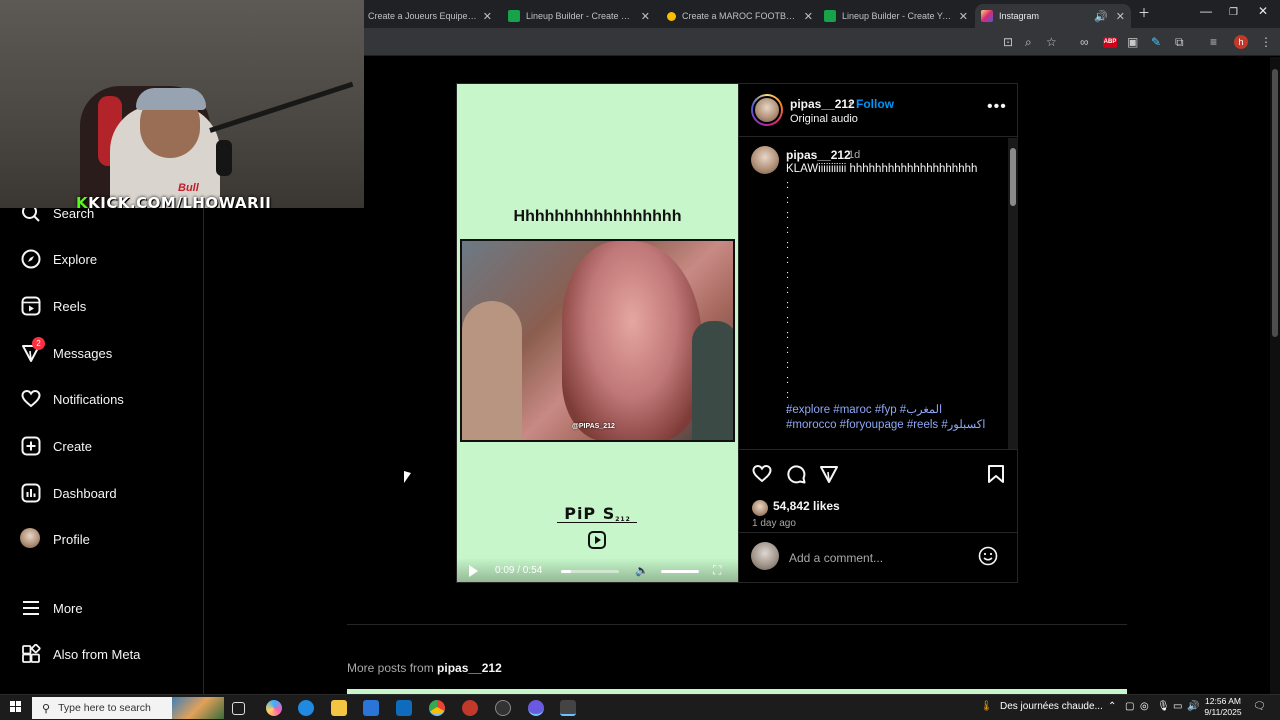 The width and height of the screenshot is (1280, 720). I want to click on sidebar-item-explore: Explore, so click(58, 259).